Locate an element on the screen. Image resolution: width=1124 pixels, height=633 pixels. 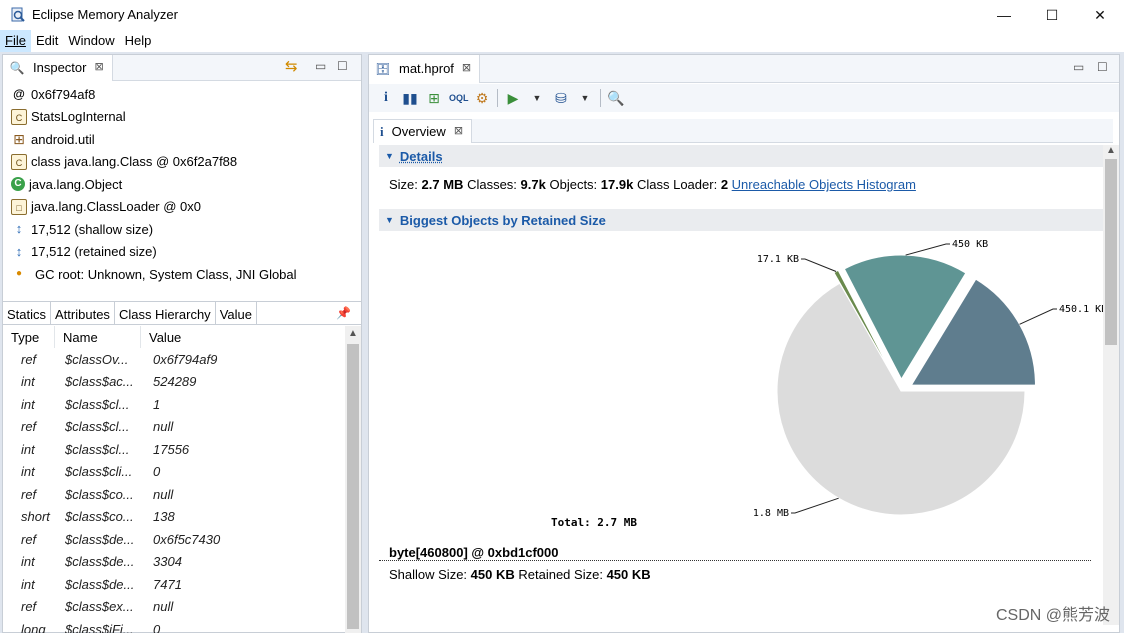
cell-value: 17556 is located at coordinates (171, 449).